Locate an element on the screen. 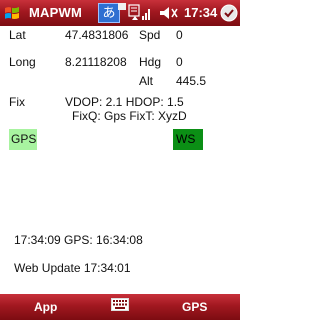  keyboard-icon is located at coordinates (120, 304).